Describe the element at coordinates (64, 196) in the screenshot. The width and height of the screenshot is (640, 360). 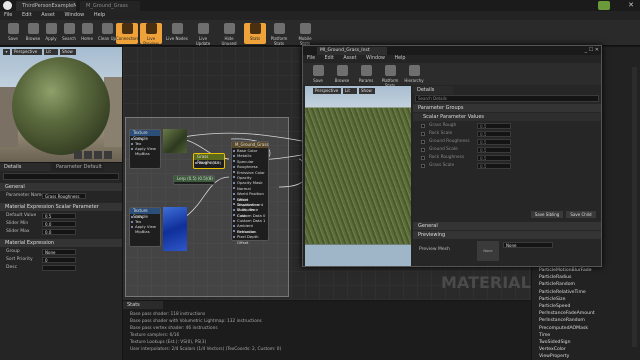
I see `param-name-field: Grass Roughness` at that location.